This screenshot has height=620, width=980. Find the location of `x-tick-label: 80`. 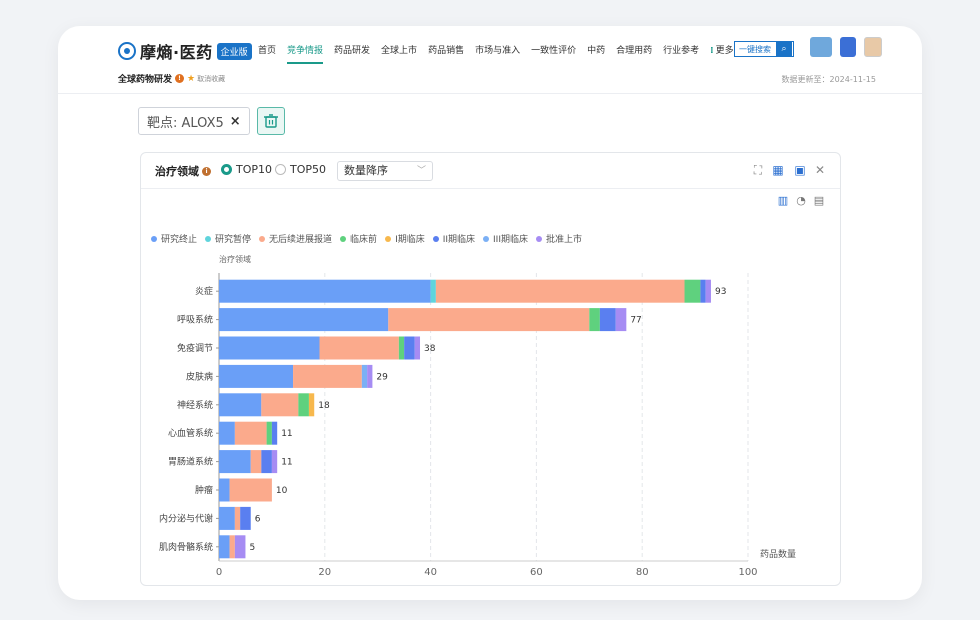

x-tick-label: 80 is located at coordinates (642, 572).